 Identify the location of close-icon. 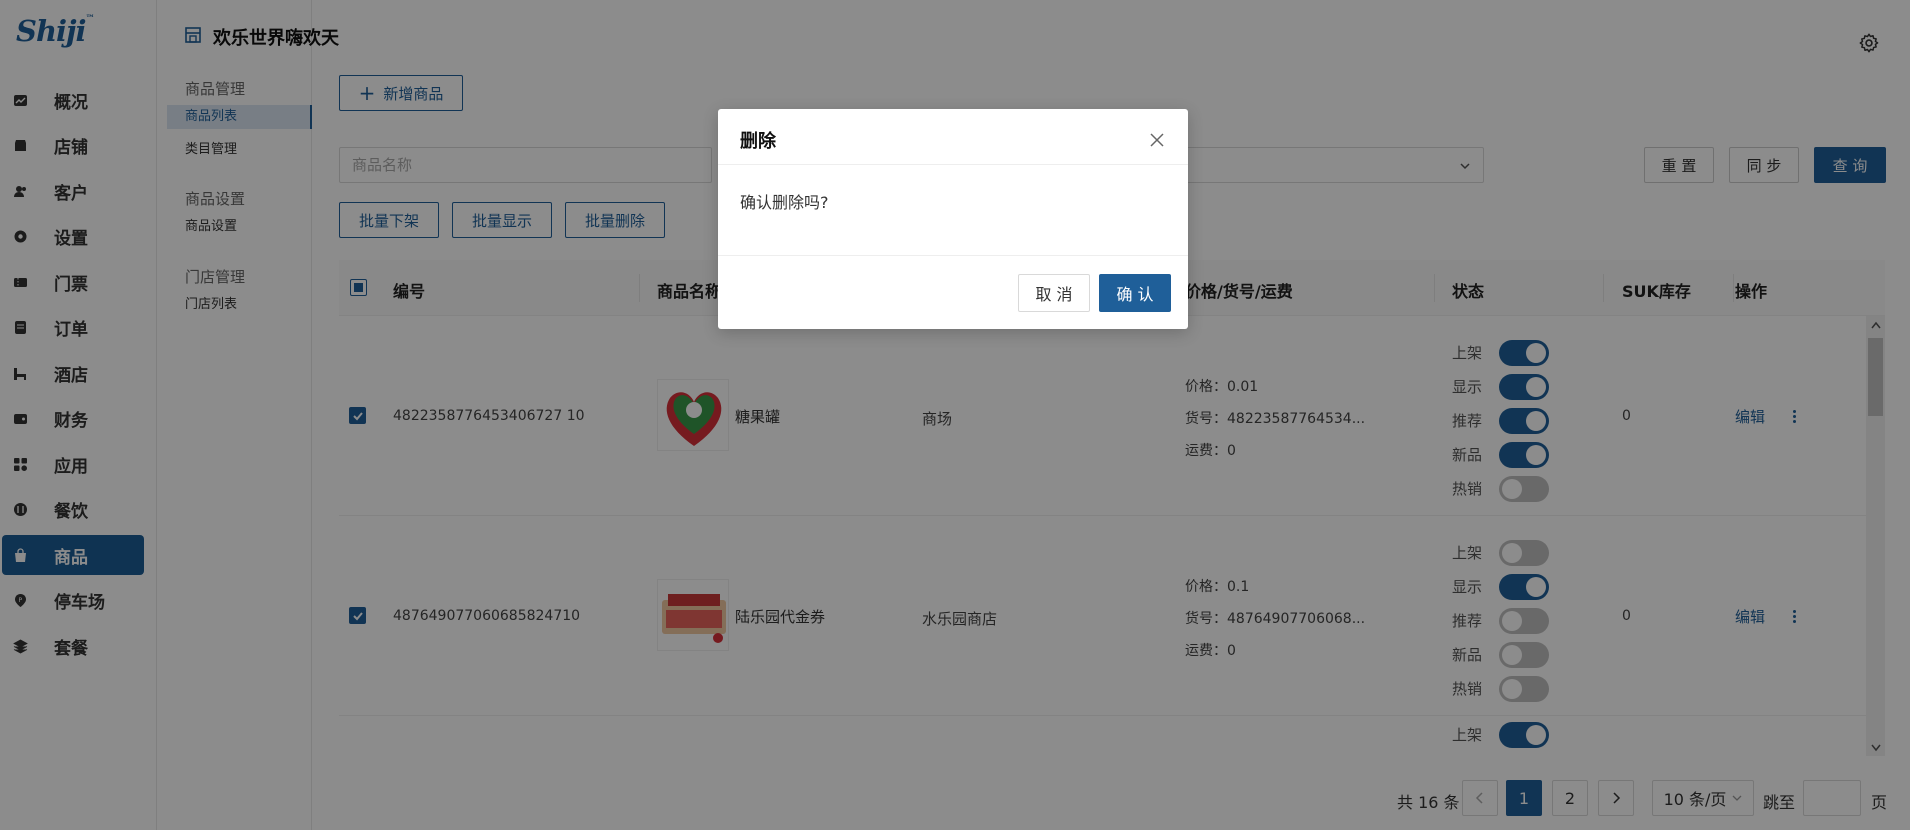
(1157, 140).